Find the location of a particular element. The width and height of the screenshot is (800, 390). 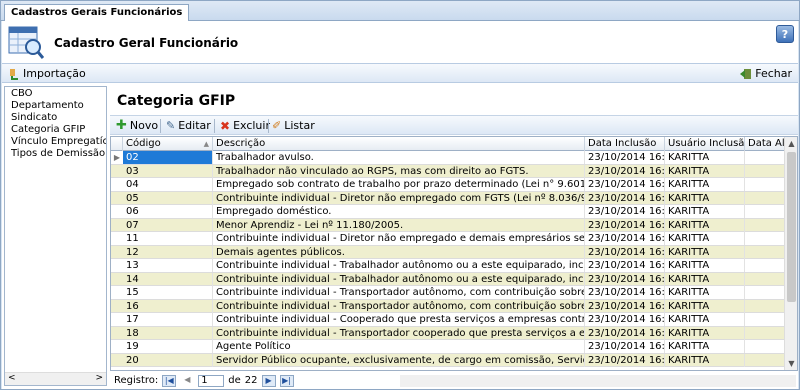

first-record-button: |◀ is located at coordinates (169, 380).